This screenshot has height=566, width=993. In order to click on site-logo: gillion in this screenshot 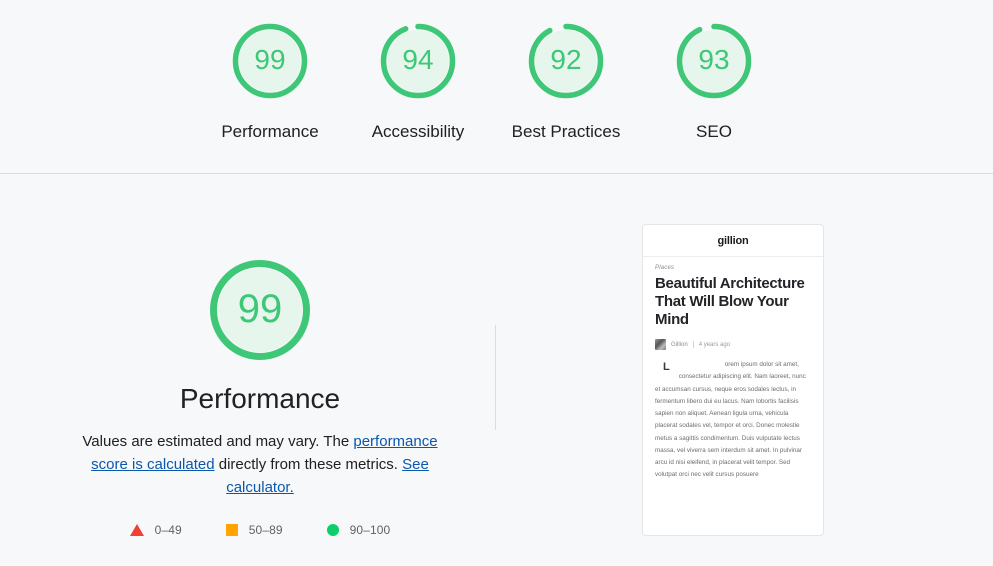, I will do `click(733, 240)`.